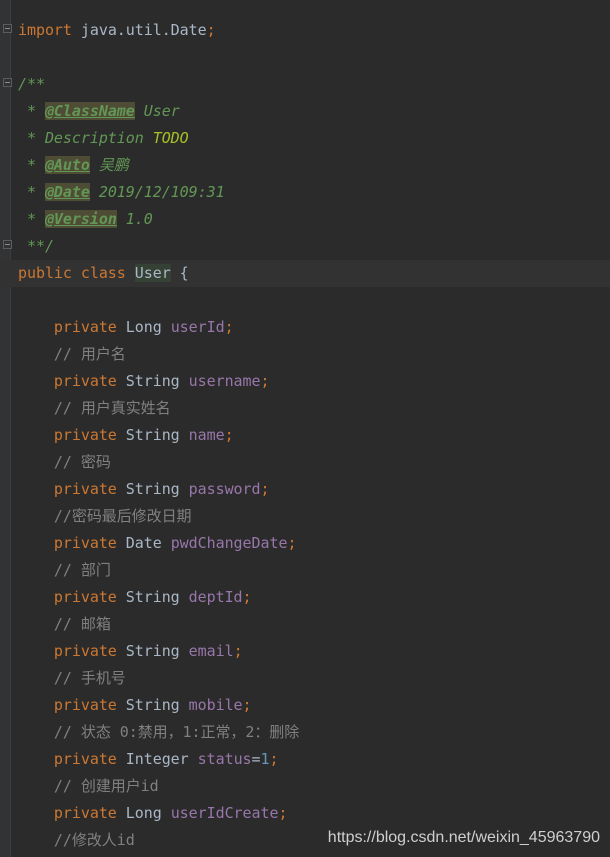 This screenshot has width=610, height=857. I want to click on code-token: deptId, so click(215, 597).